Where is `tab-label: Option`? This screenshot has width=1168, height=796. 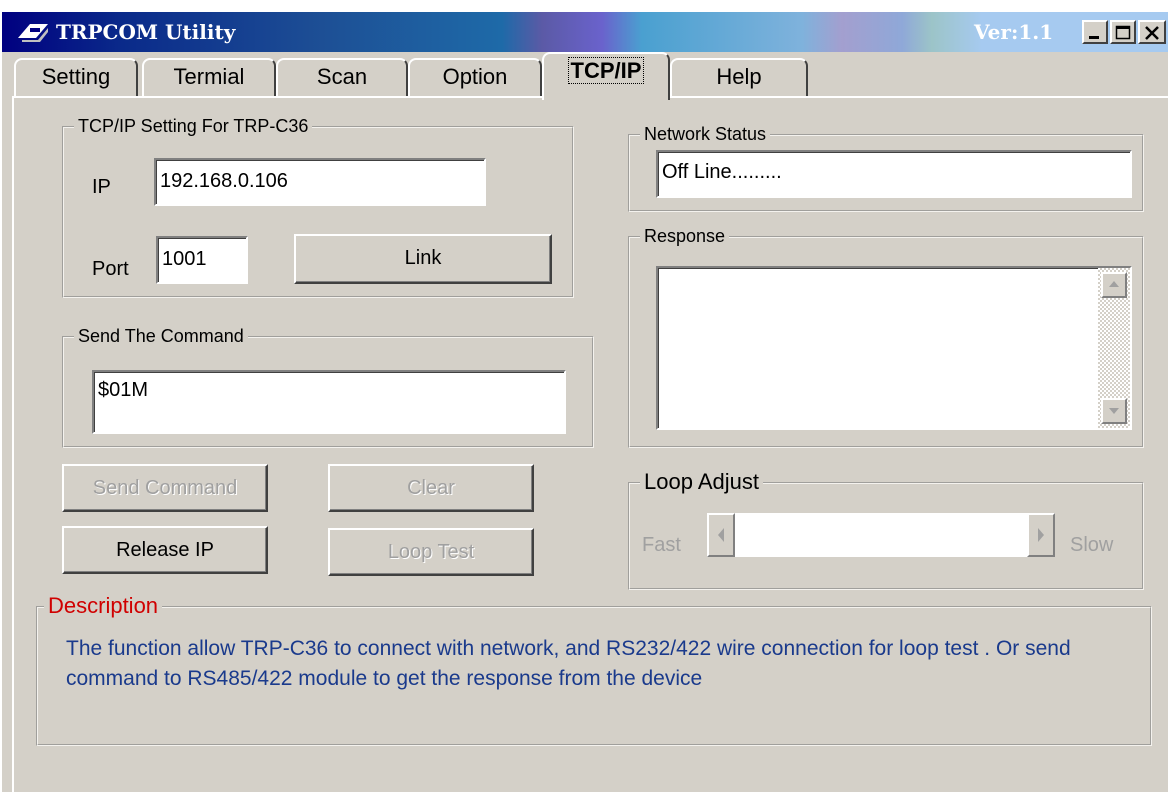 tab-label: Option is located at coordinates (475, 76).